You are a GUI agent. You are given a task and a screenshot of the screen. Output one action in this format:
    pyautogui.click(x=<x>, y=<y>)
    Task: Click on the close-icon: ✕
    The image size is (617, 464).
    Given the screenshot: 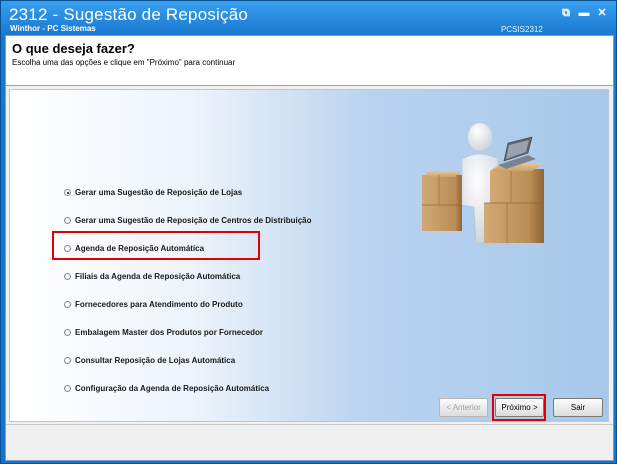 What is the action you would take?
    pyautogui.click(x=602, y=13)
    